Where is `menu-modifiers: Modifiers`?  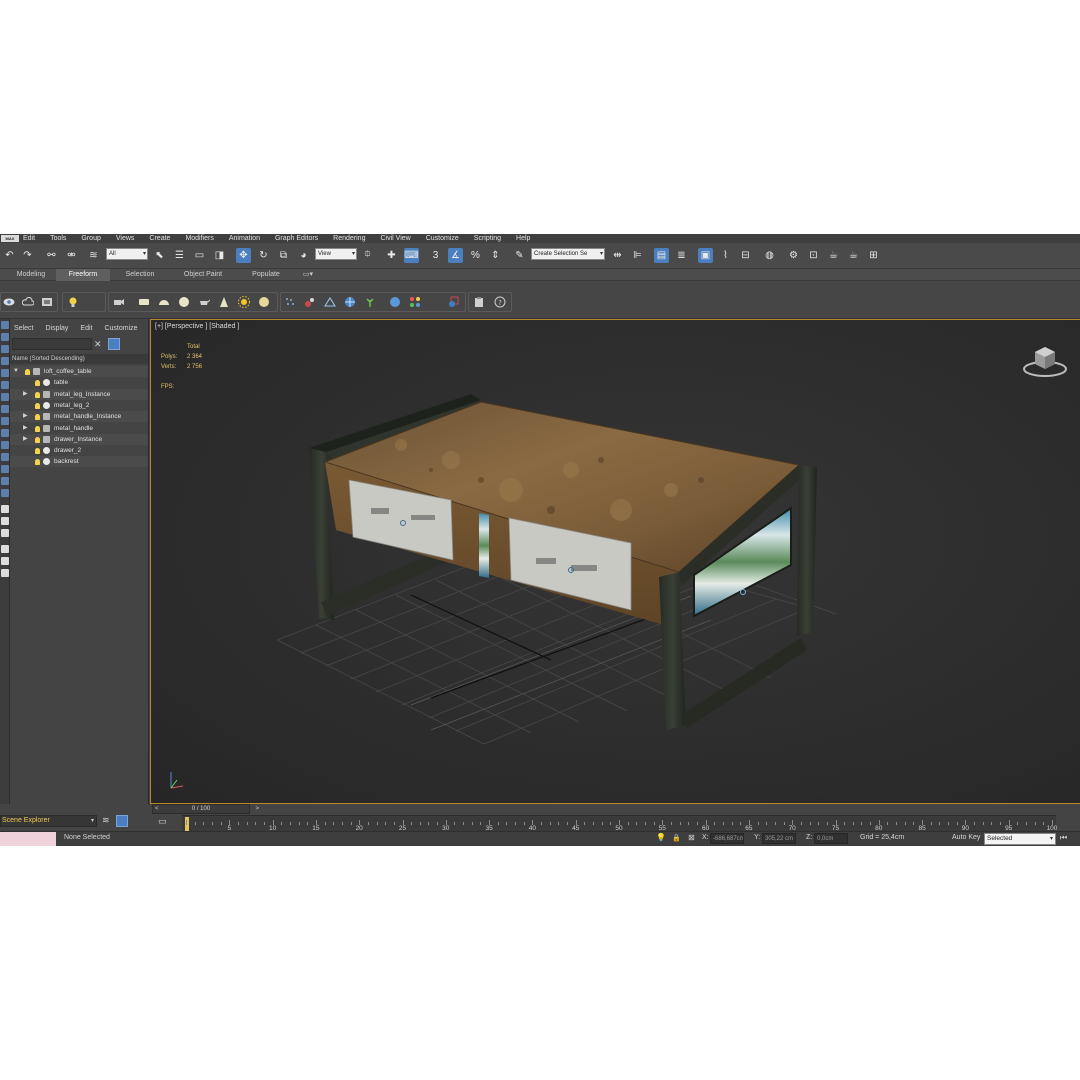 menu-modifiers: Modifiers is located at coordinates (199, 238).